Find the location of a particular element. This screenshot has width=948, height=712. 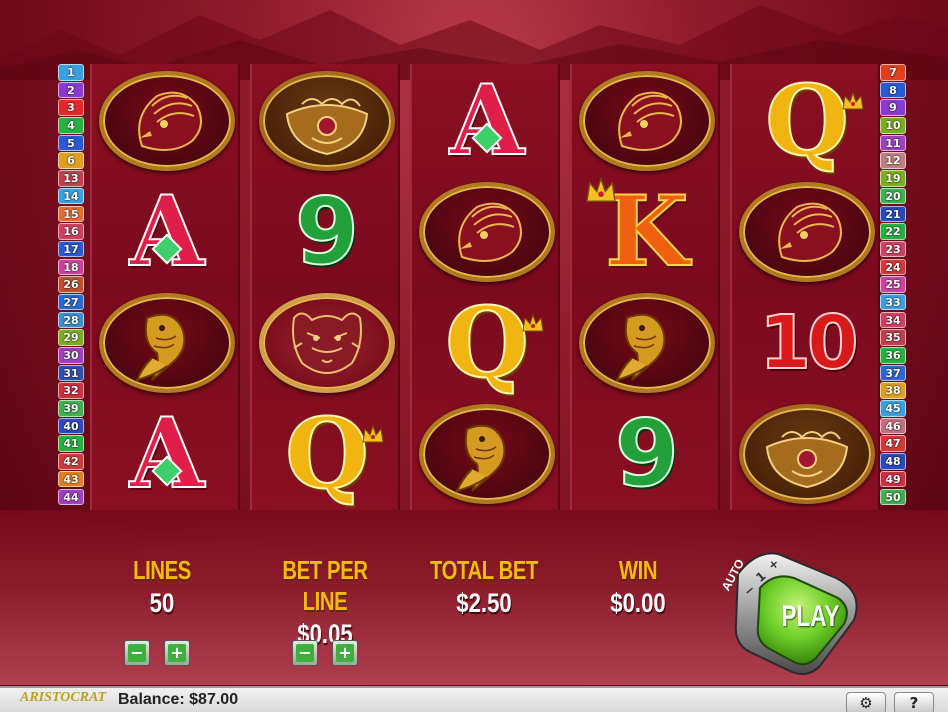

payline-number: 7 is located at coordinates (893, 72).